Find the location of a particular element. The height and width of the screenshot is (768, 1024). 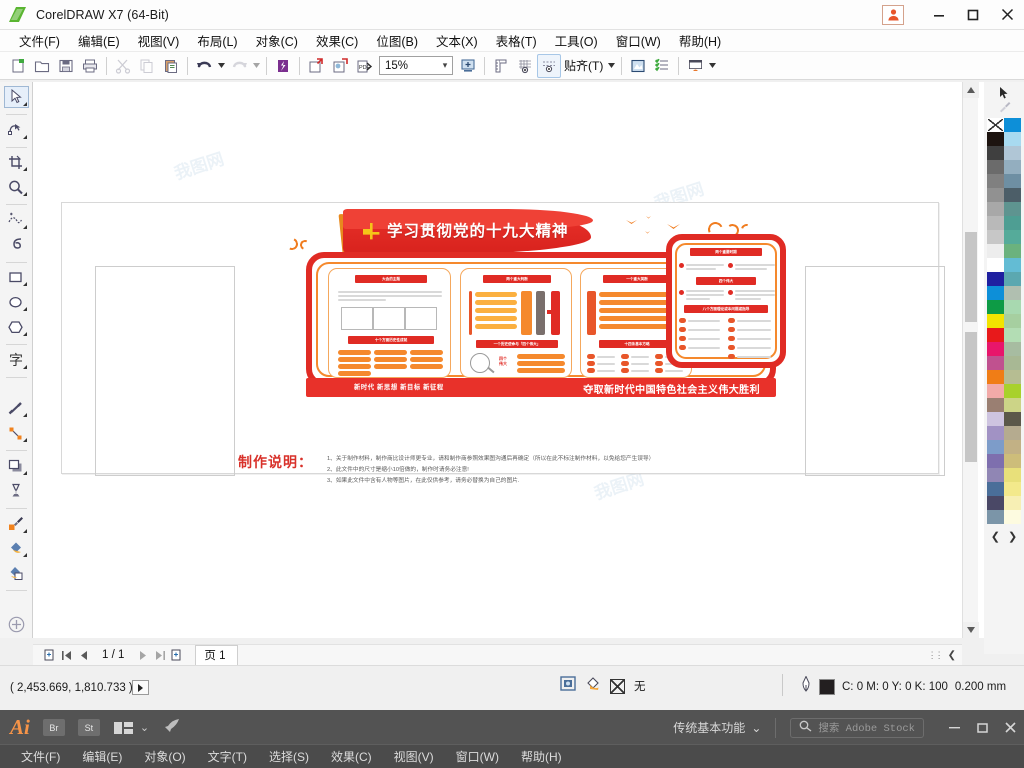

page-placeholder-left is located at coordinates (165, 371).